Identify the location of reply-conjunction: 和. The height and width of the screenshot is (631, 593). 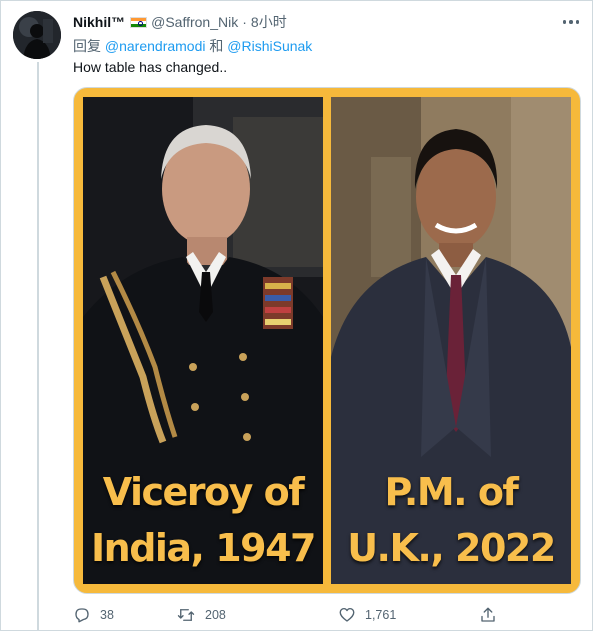
(216, 46).